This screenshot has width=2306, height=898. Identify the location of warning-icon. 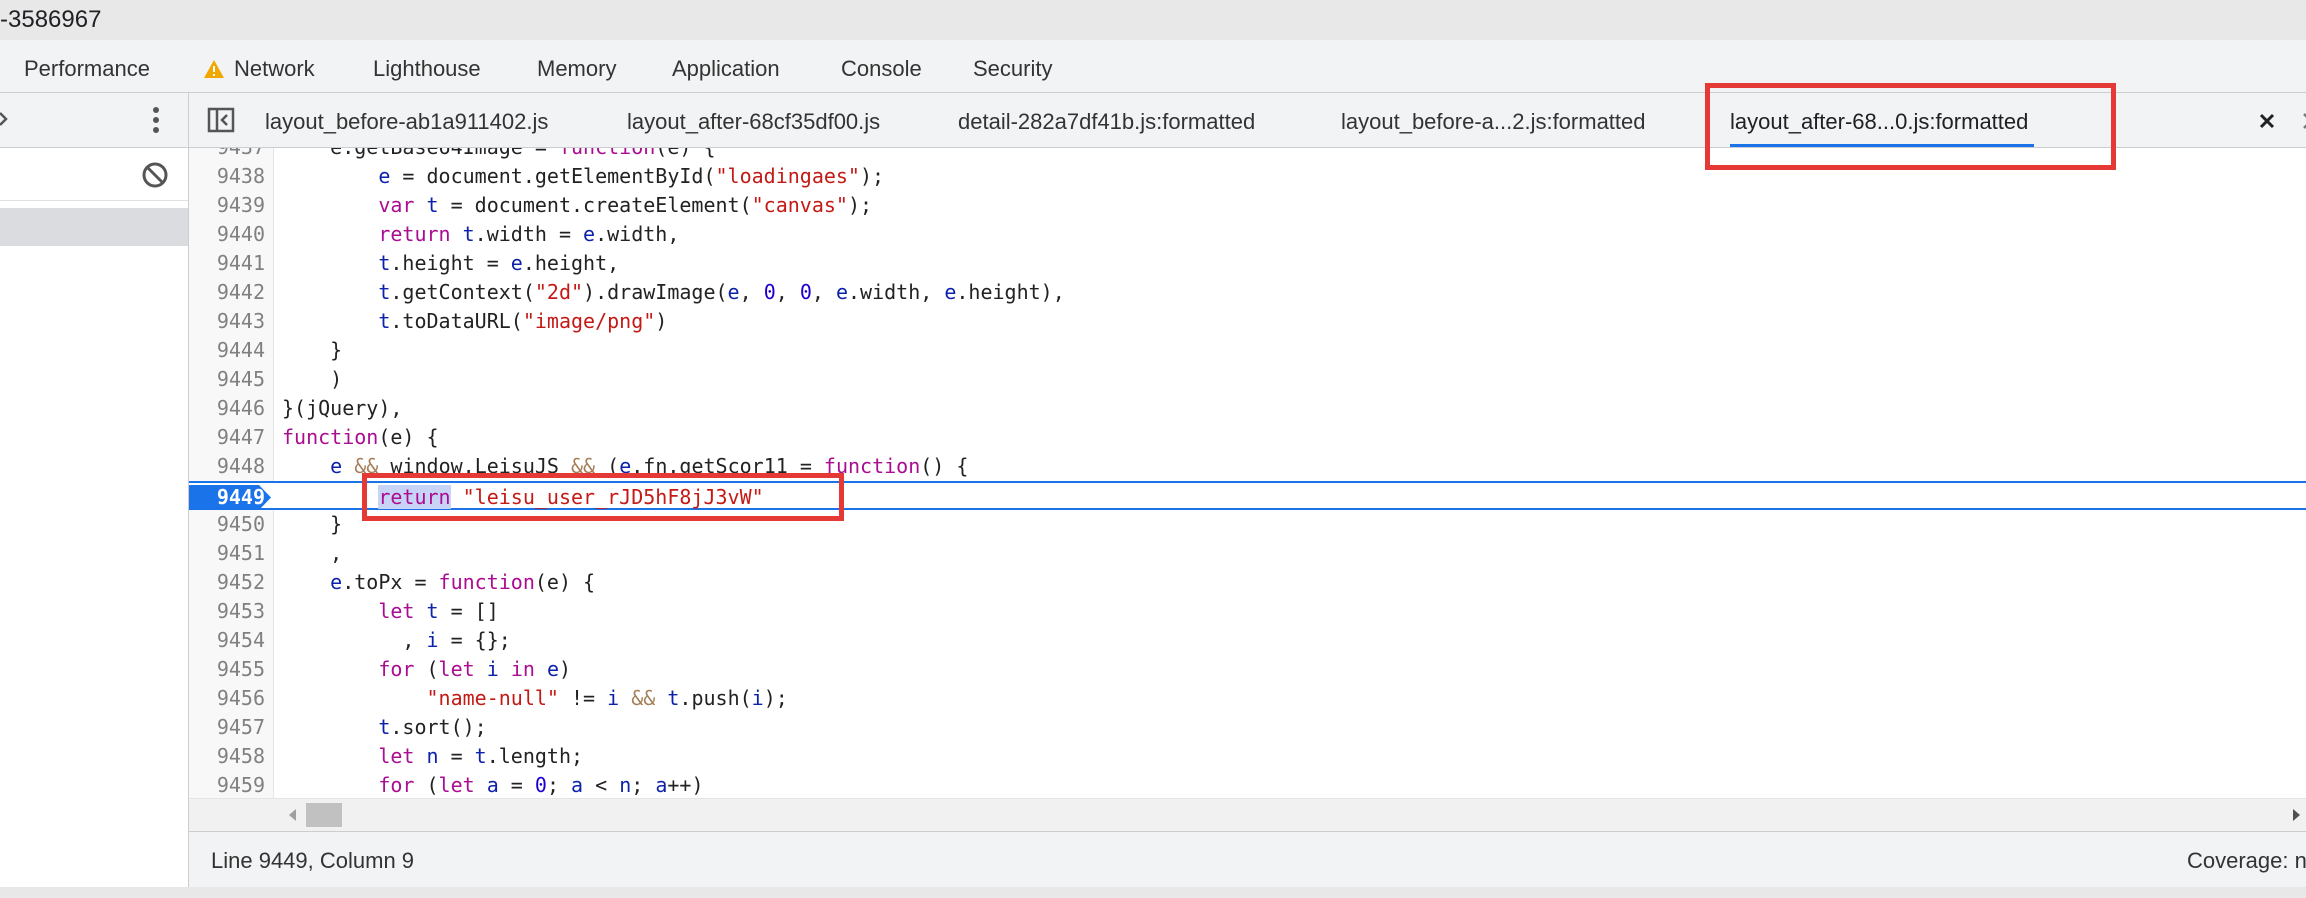
(214, 69).